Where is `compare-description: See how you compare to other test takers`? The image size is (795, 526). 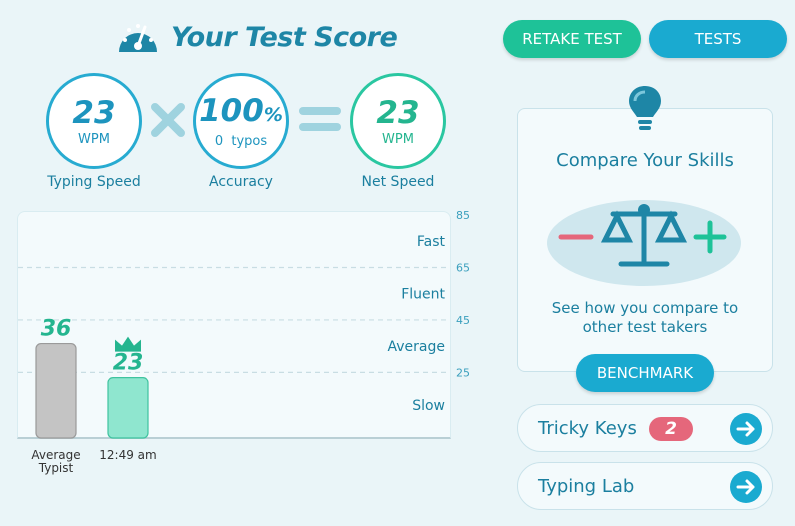
compare-description: See how you compare to other test takers is located at coordinates (645, 317).